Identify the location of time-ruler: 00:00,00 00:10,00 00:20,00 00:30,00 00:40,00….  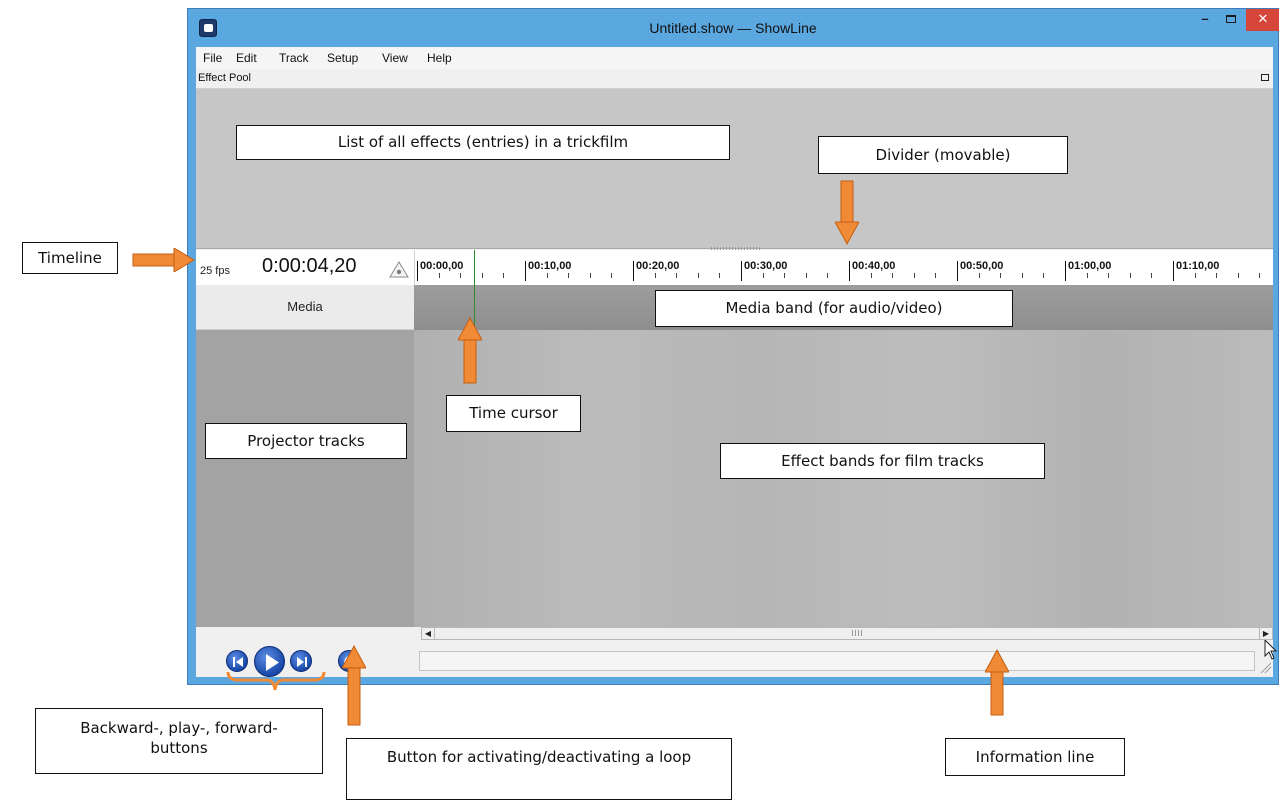
(843, 267).